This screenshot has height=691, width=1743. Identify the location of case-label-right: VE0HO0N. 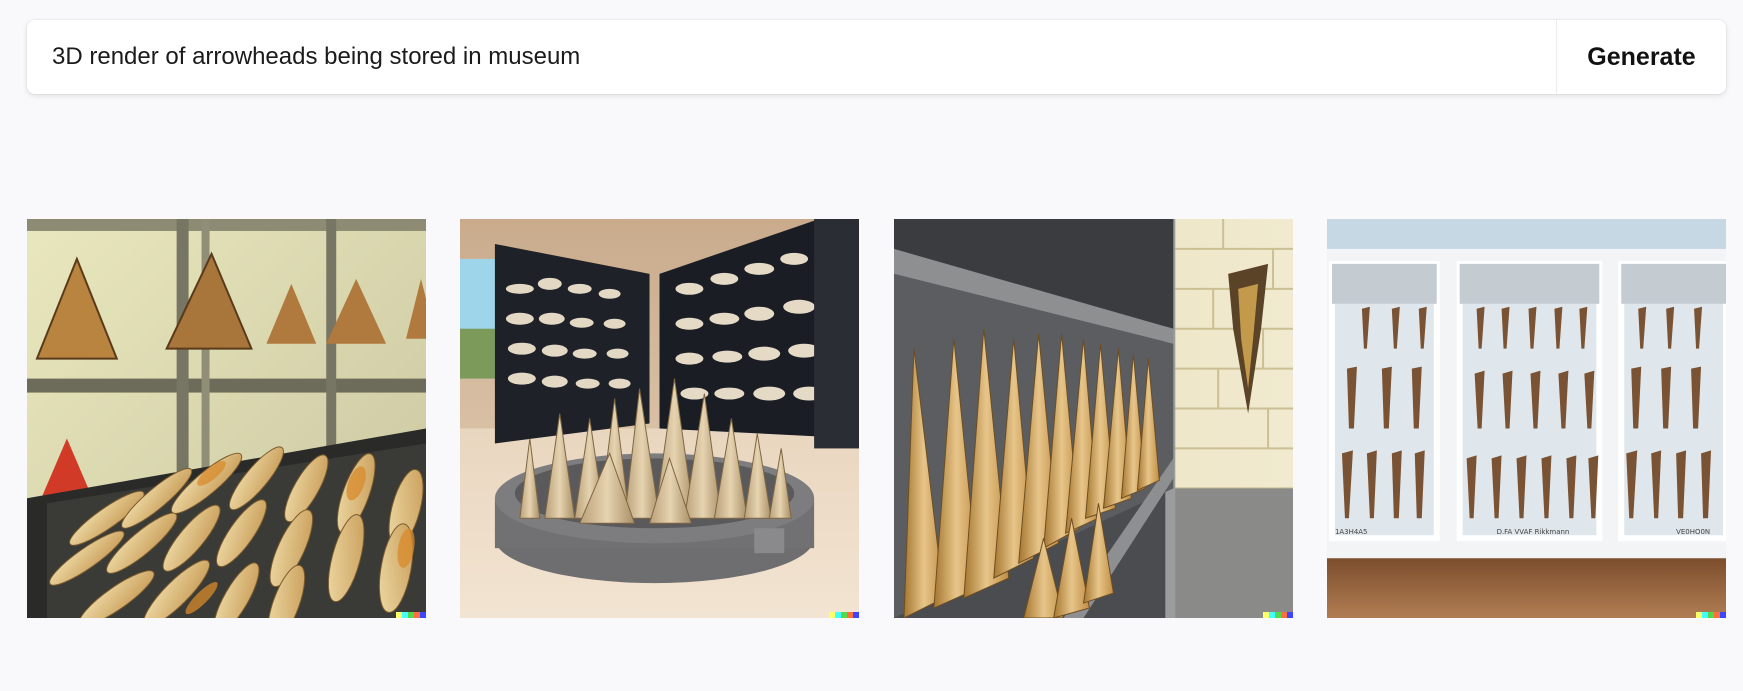
(1693, 532).